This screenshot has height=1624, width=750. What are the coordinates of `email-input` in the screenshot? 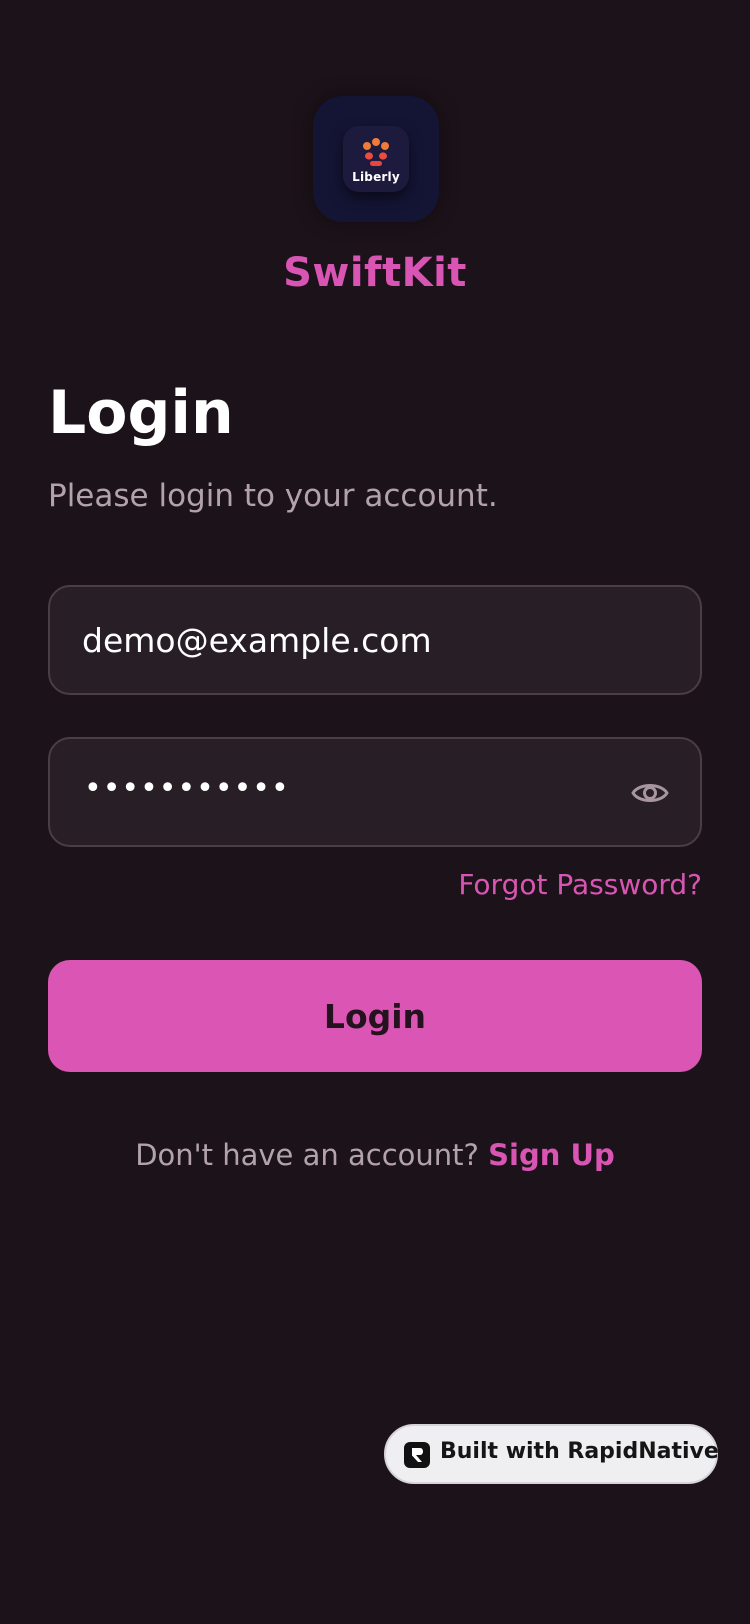 It's located at (342, 640).